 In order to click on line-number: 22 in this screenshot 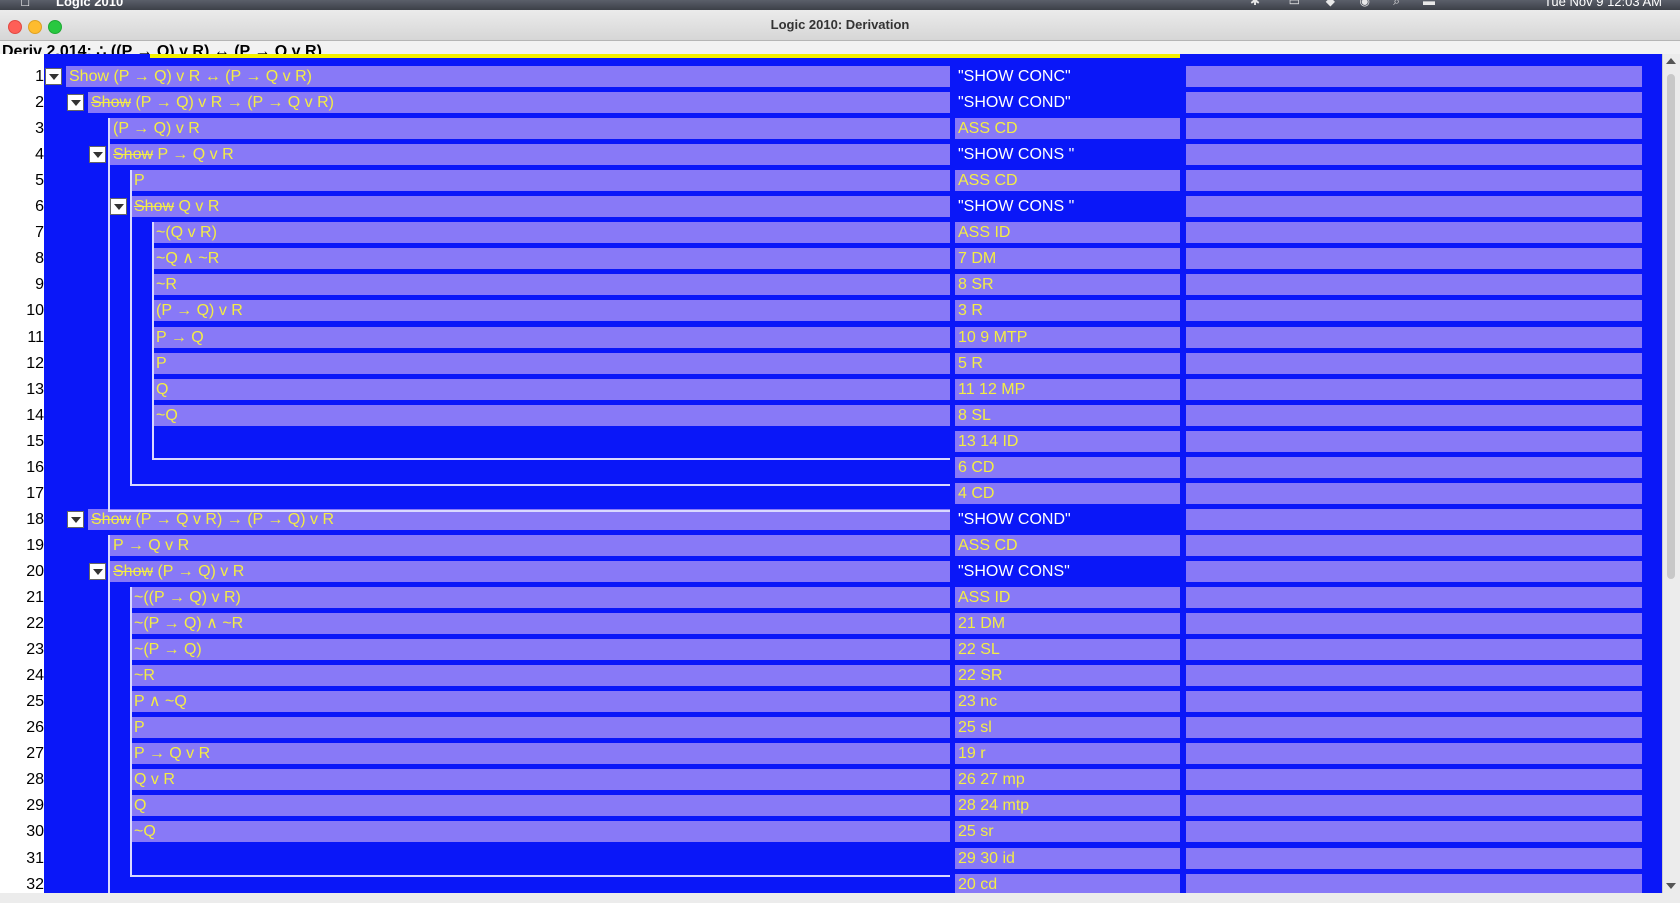, I will do `click(35, 624)`.